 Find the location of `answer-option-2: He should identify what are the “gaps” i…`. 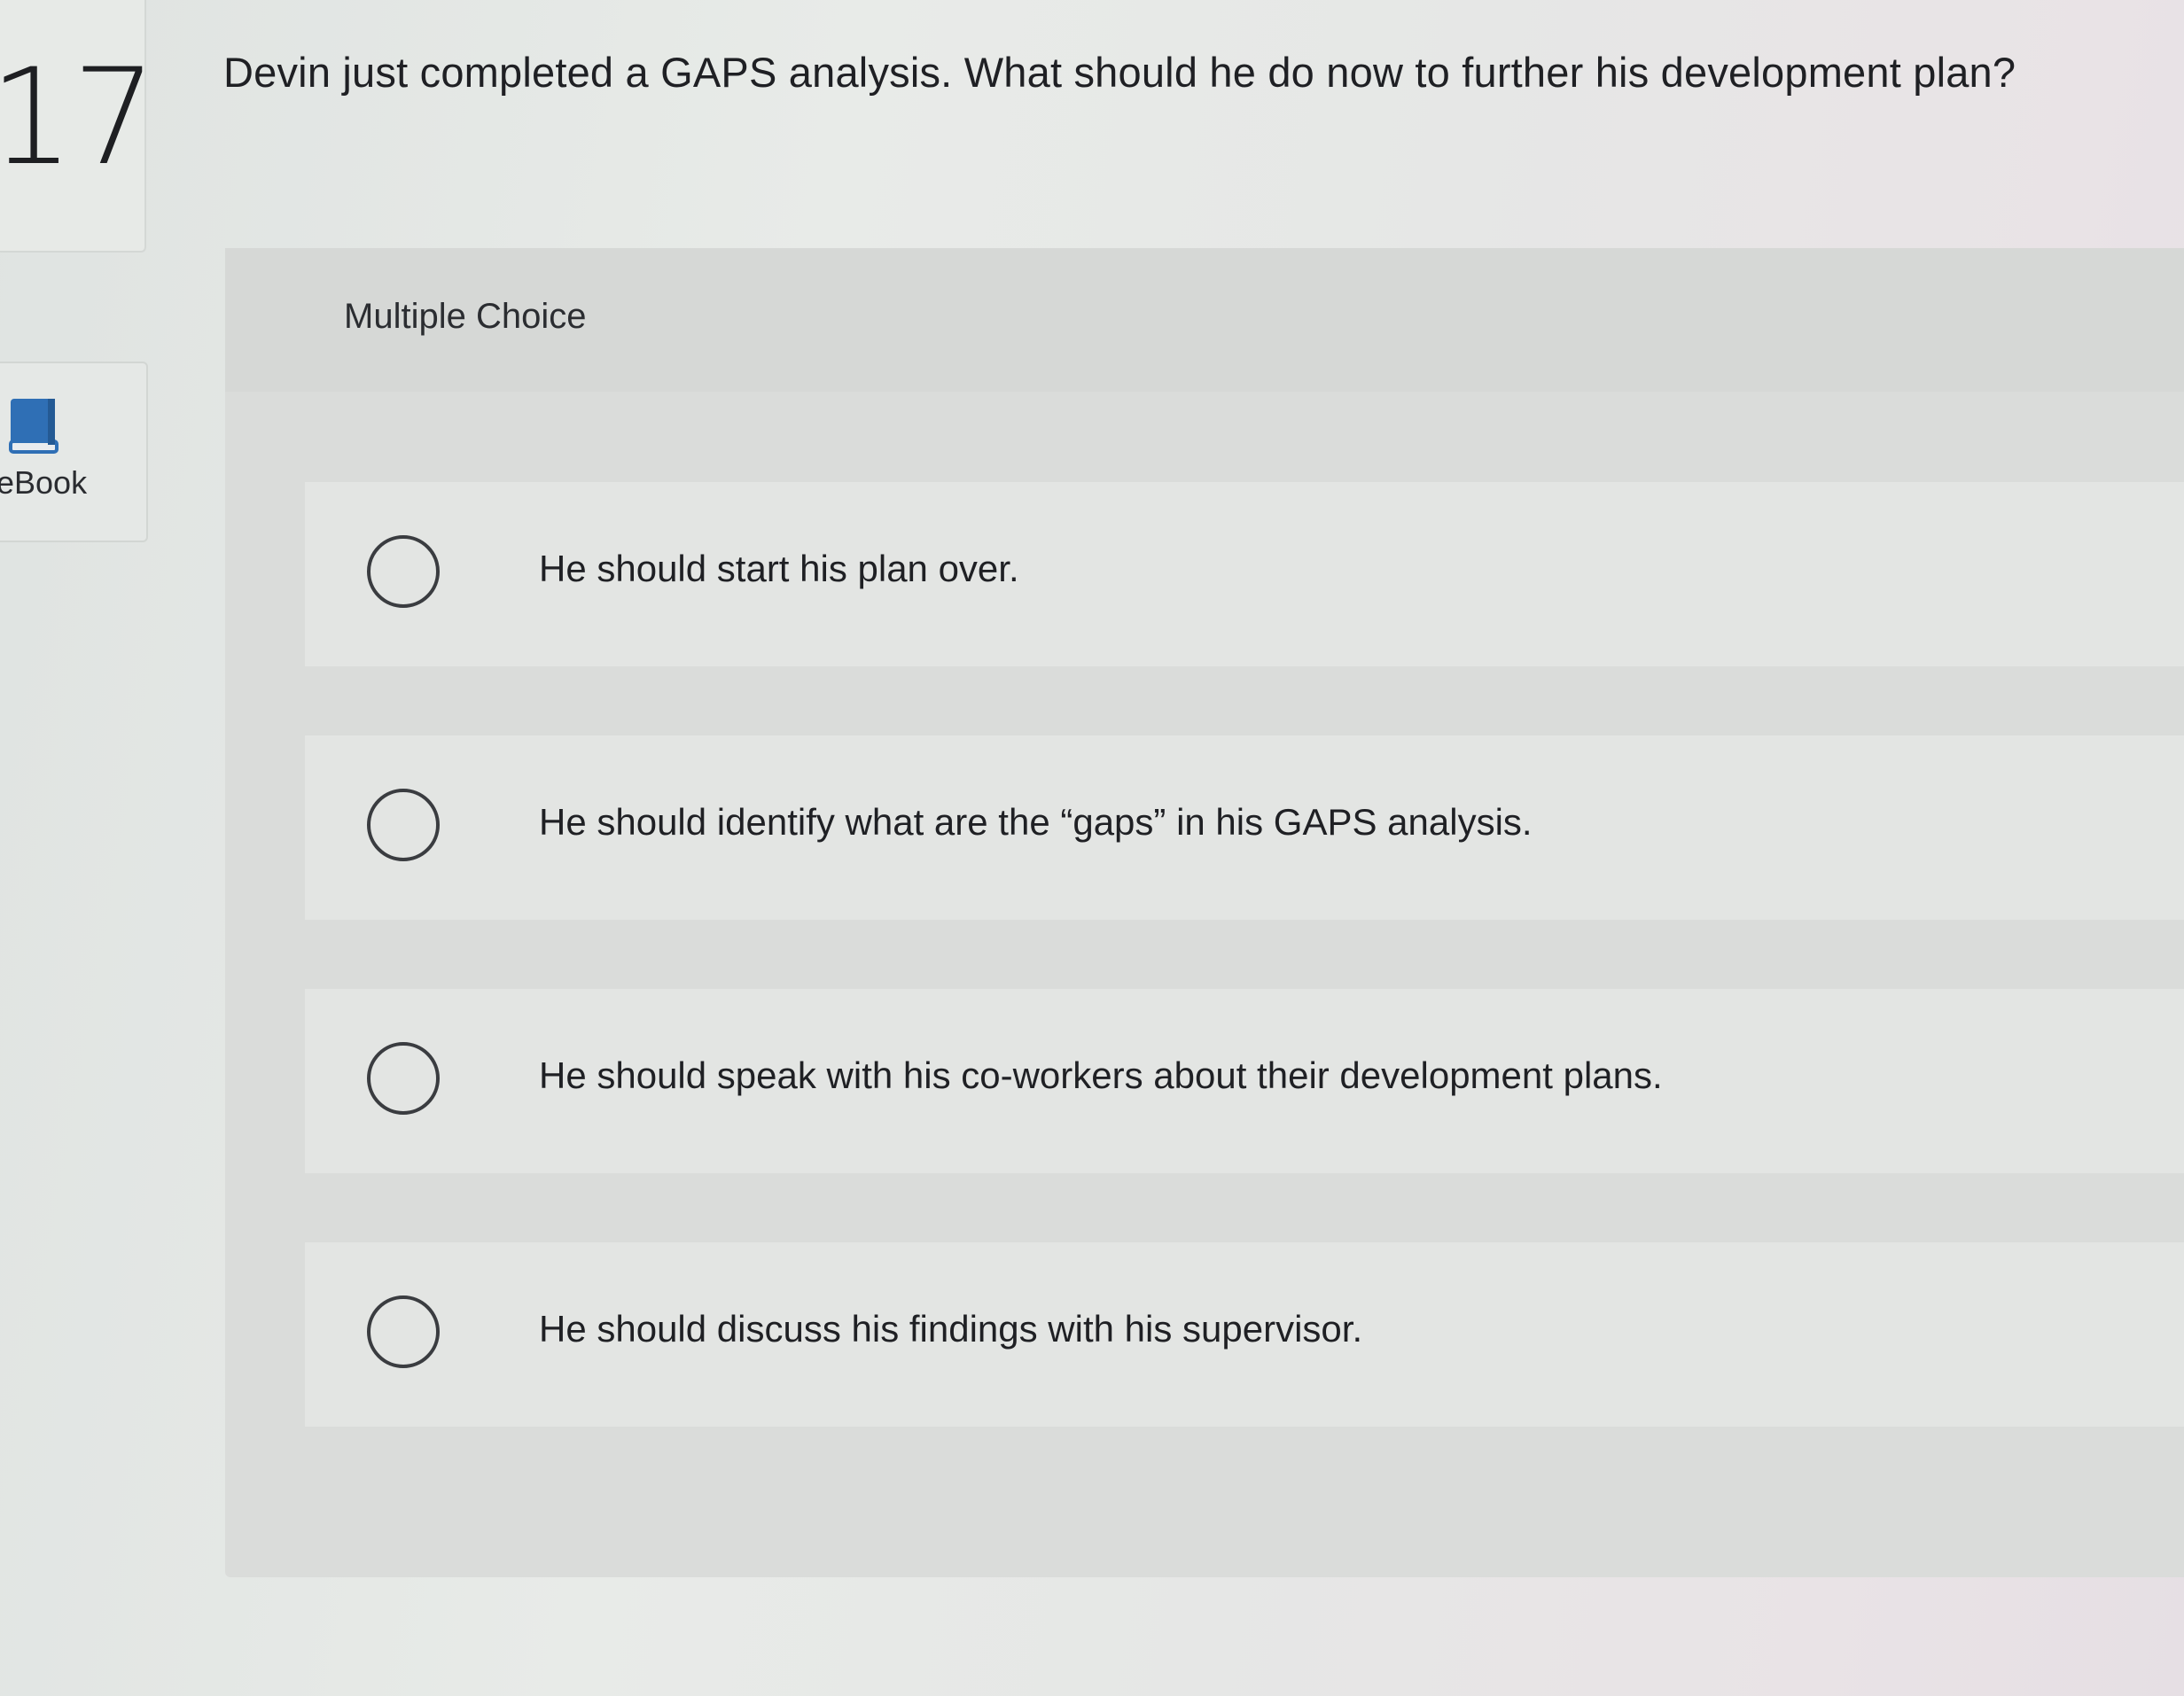

answer-option-2: He should identify what are the “gaps” i… is located at coordinates (1244, 828).